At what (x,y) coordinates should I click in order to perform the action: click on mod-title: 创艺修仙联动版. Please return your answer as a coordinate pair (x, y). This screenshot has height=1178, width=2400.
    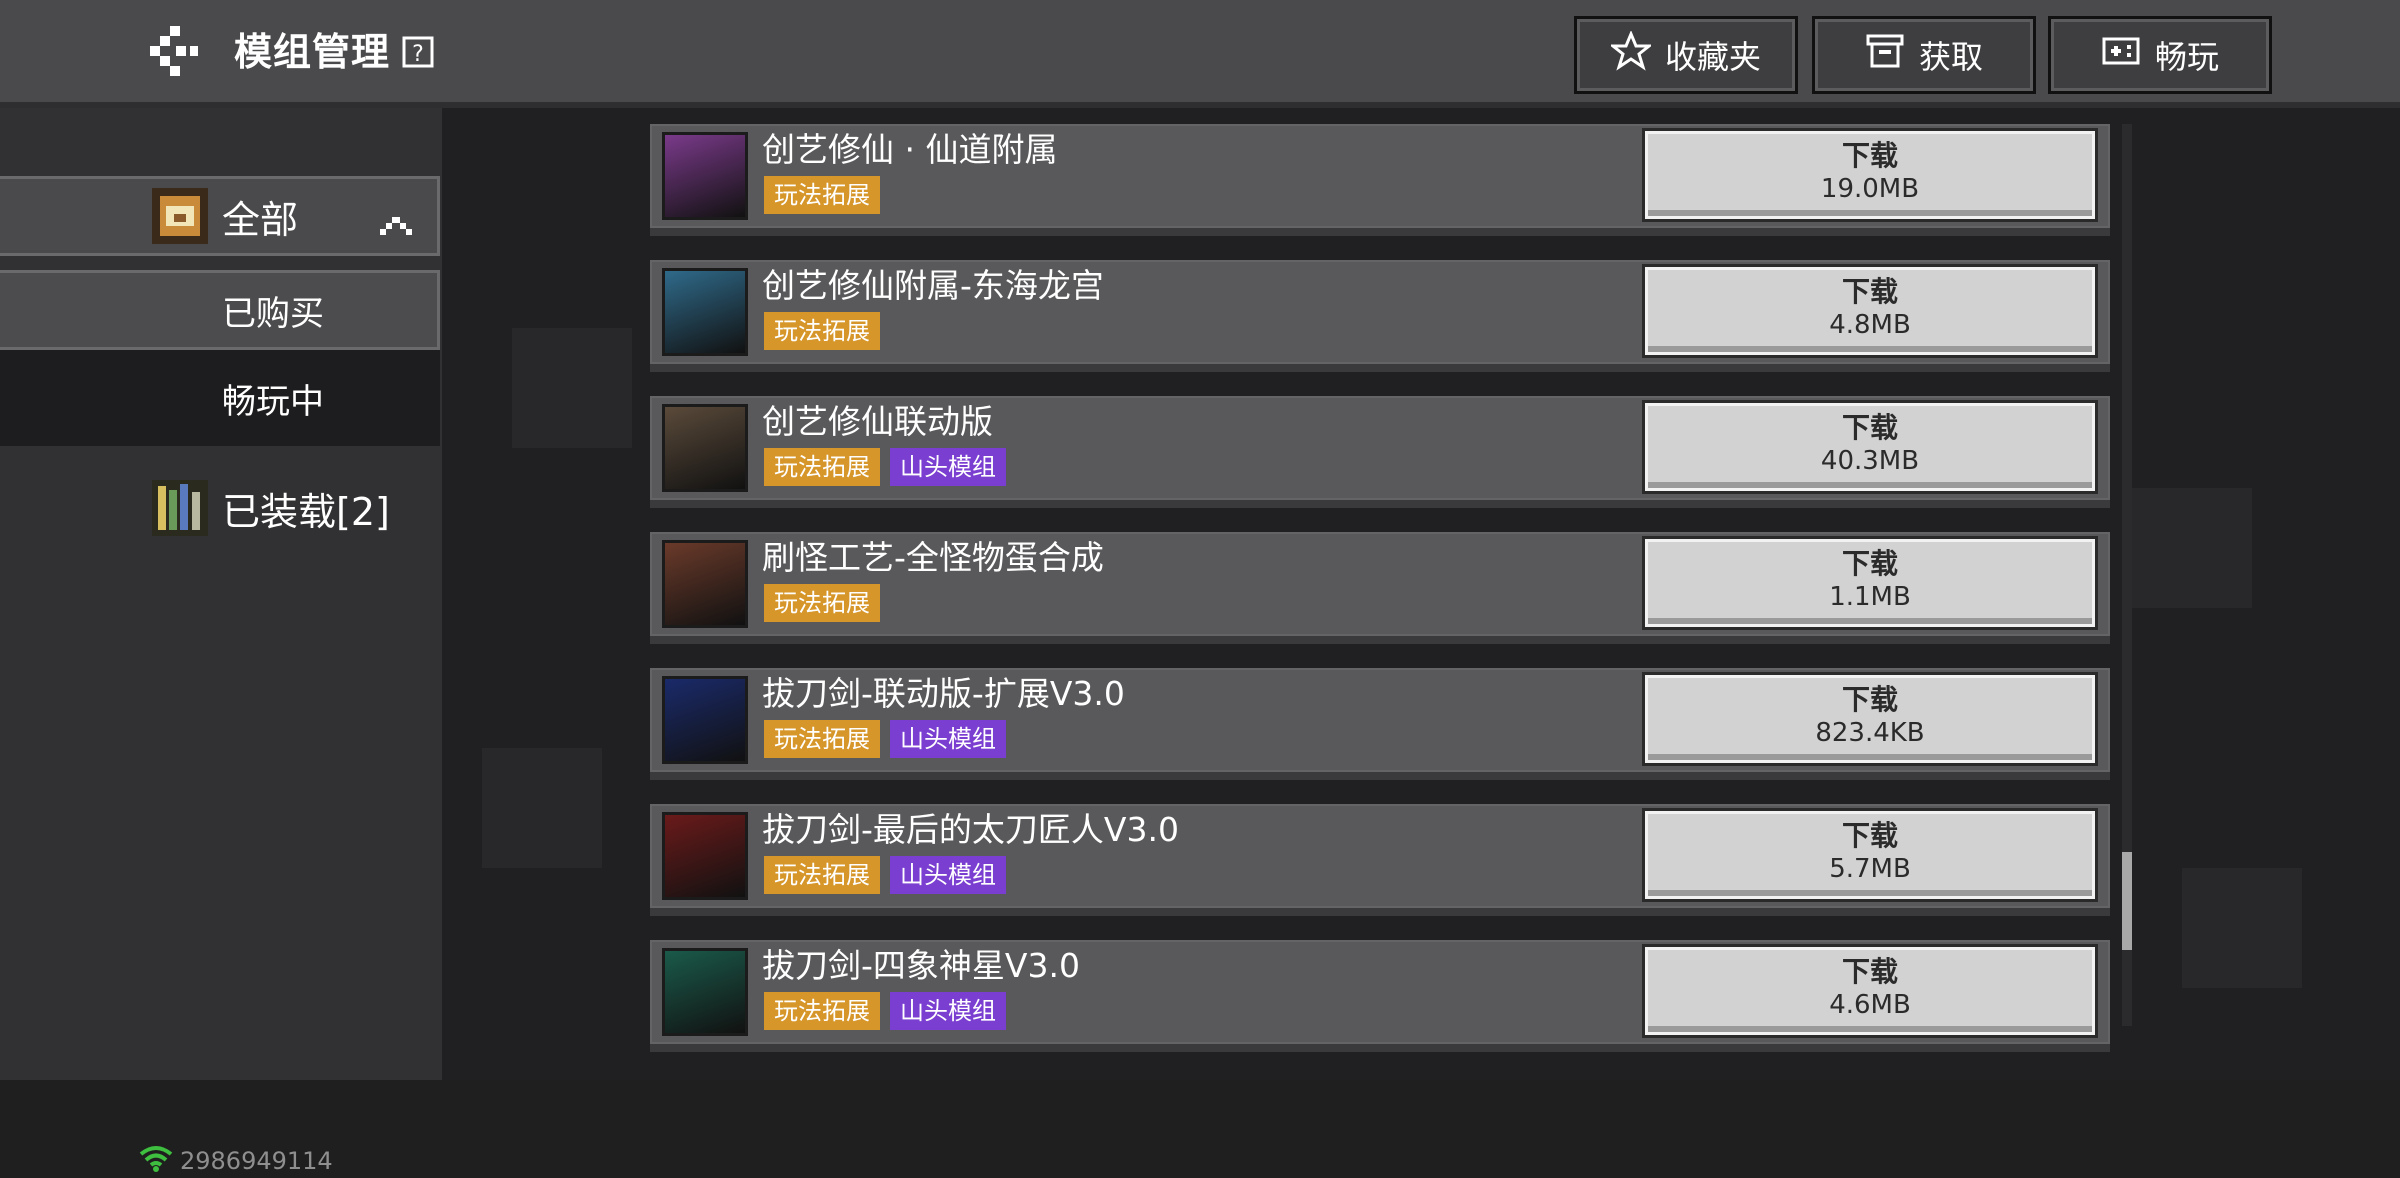
    Looking at the image, I should click on (877, 421).